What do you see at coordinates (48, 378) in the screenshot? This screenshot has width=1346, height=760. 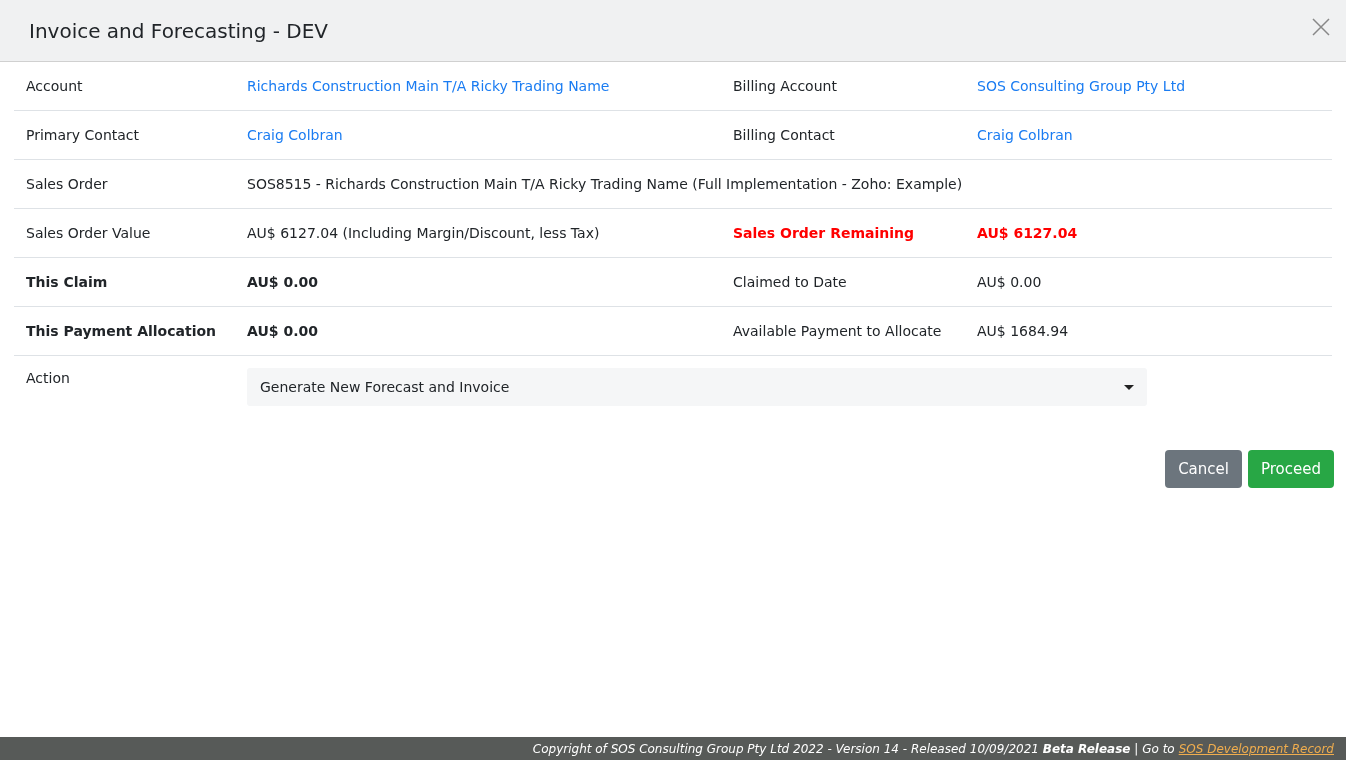 I see `field-label: Action` at bounding box center [48, 378].